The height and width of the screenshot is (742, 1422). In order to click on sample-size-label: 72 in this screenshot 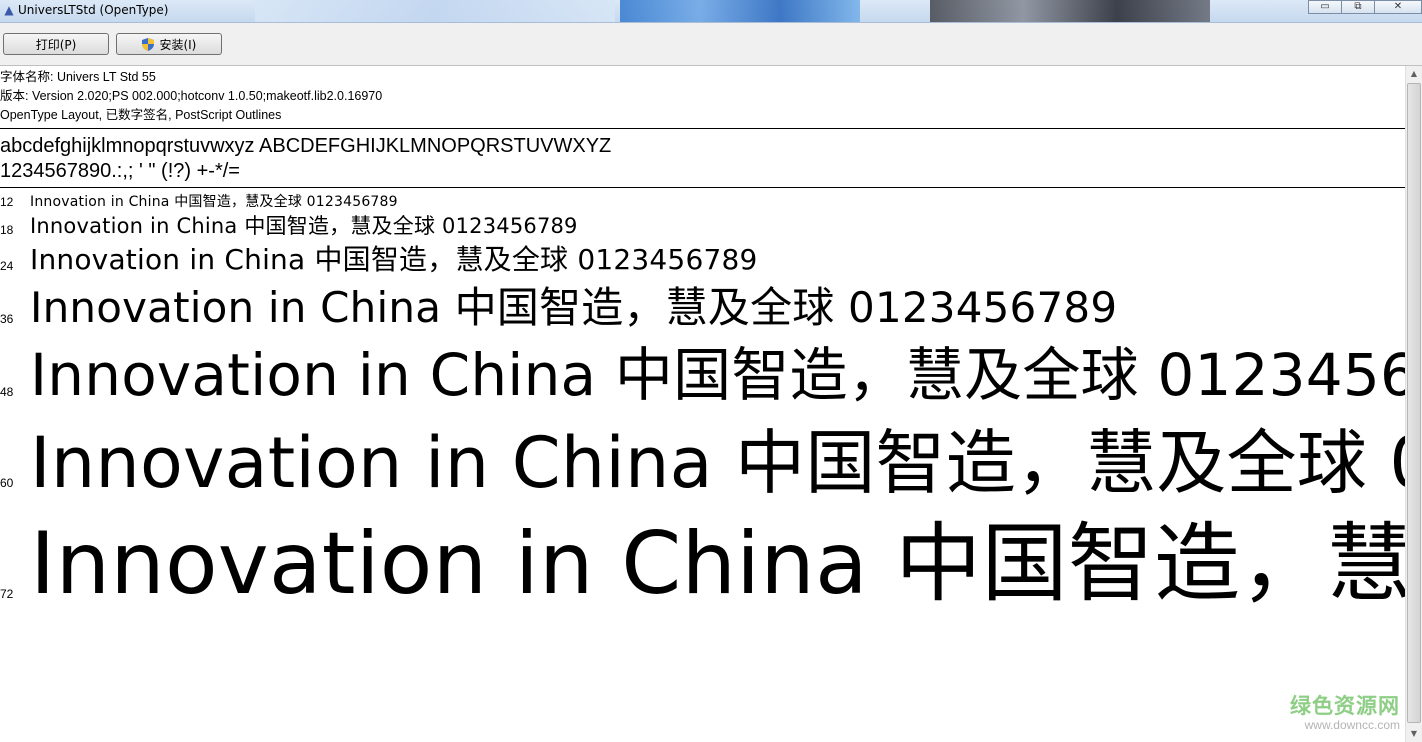, I will do `click(7, 594)`.